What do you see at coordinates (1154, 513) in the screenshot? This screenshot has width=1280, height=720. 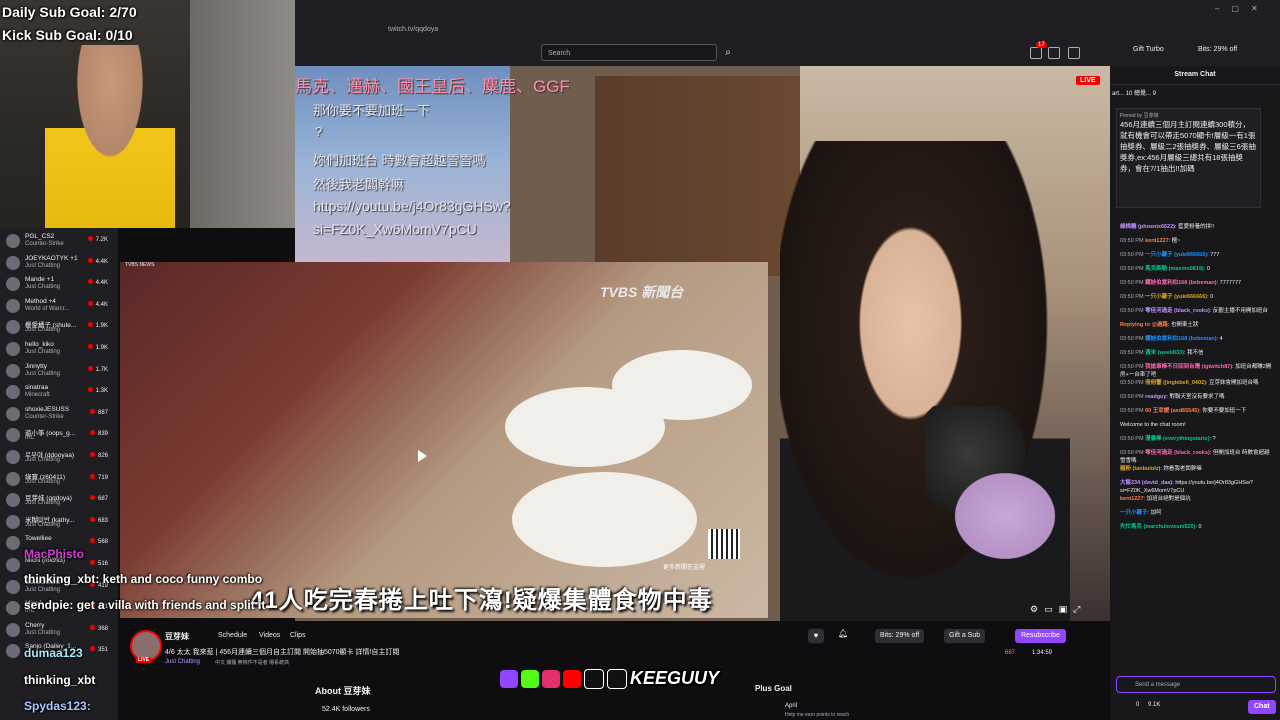 I see `chat-text: : 加呵` at bounding box center [1154, 513].